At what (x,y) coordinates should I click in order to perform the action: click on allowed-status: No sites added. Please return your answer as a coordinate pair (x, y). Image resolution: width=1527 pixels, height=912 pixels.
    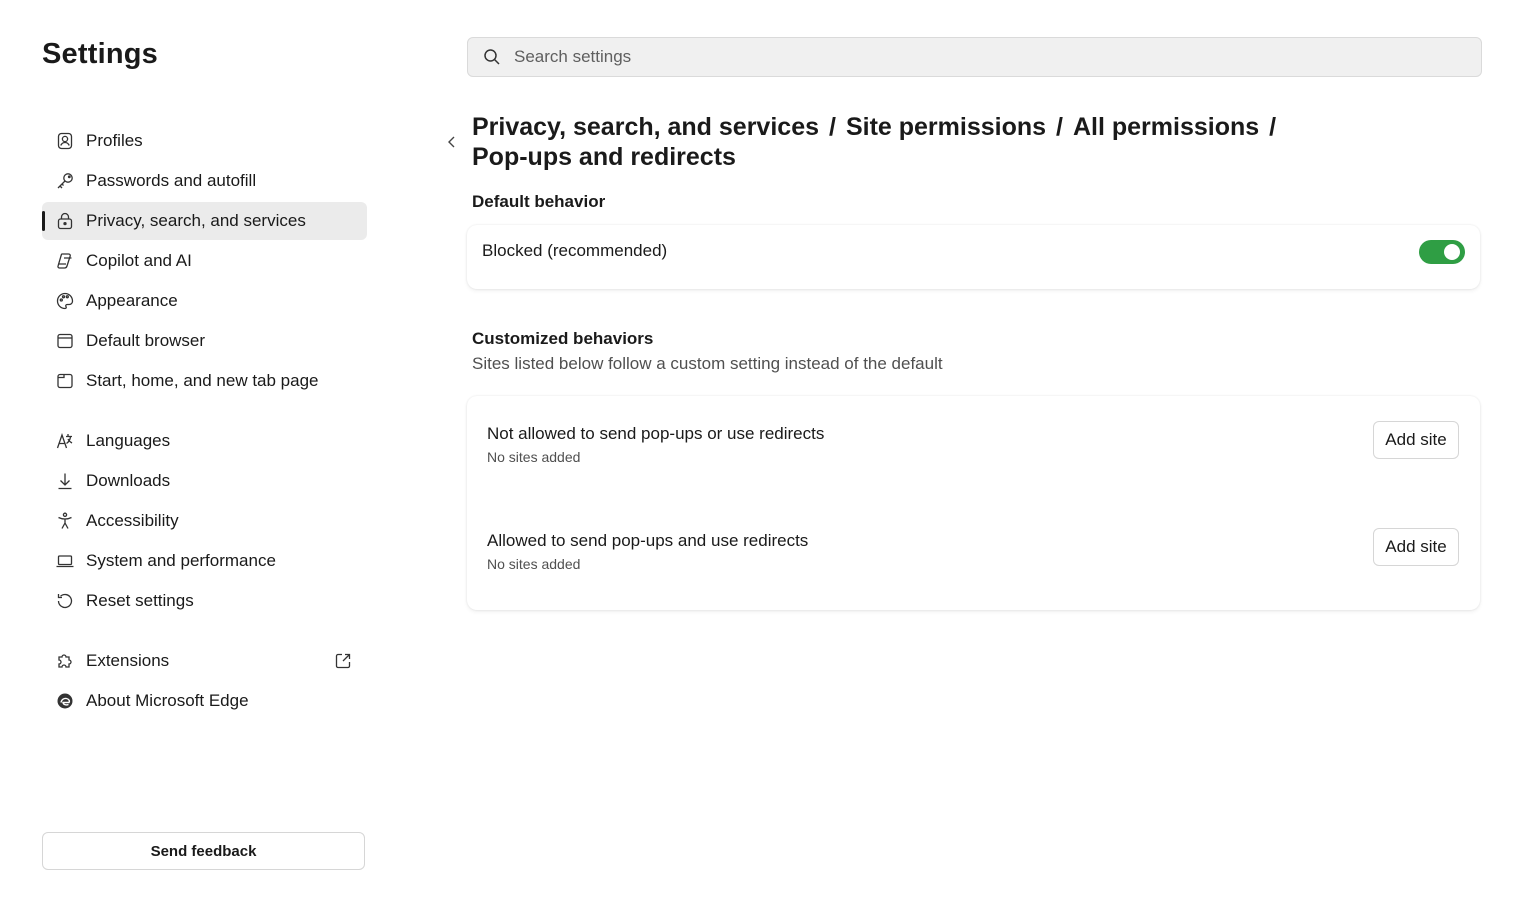
    Looking at the image, I should click on (534, 564).